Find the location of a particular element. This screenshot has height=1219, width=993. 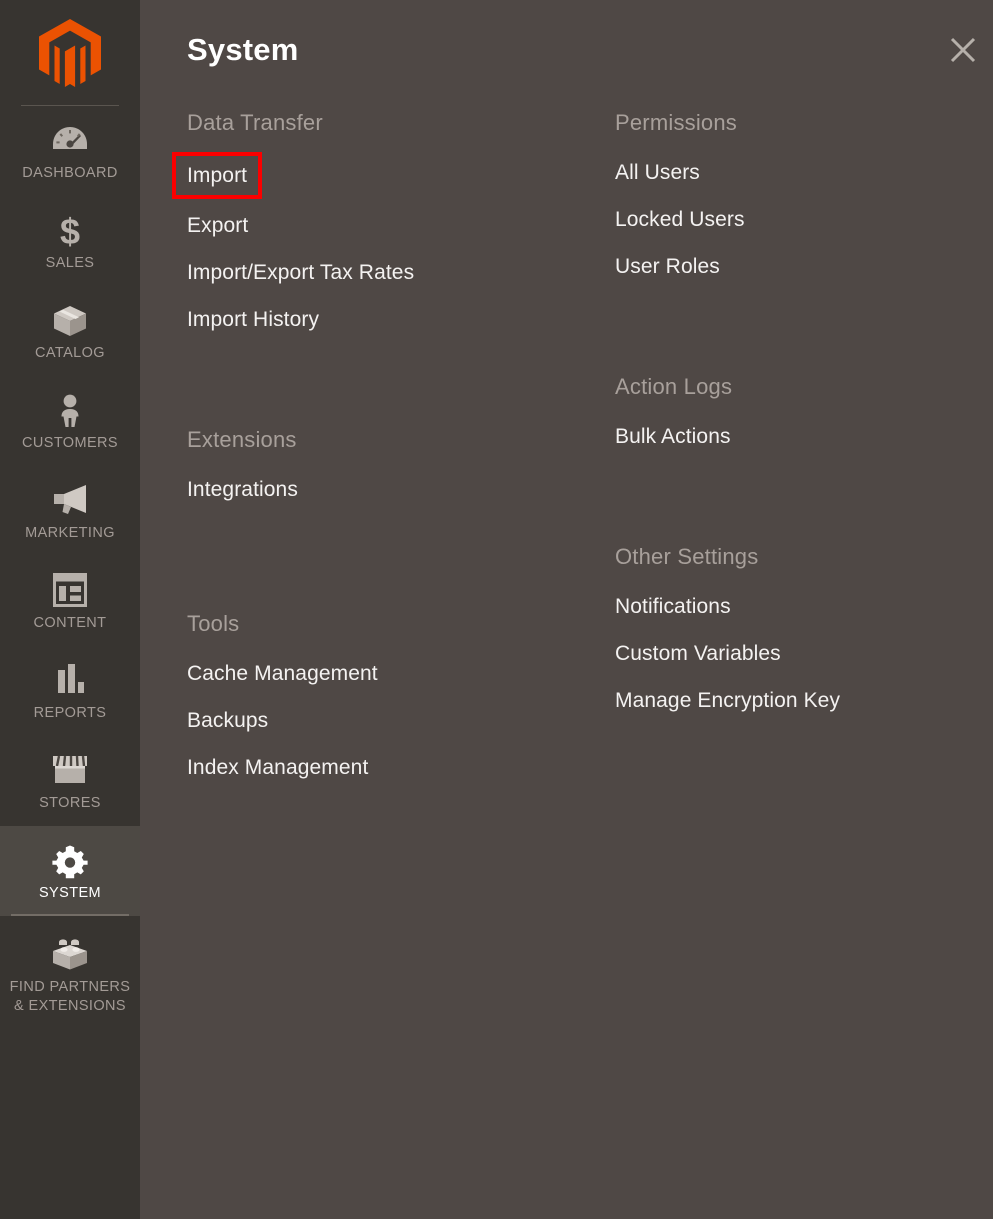

menu-group-action-logs: Action Logs Bulk Actions is located at coordinates (804, 430).